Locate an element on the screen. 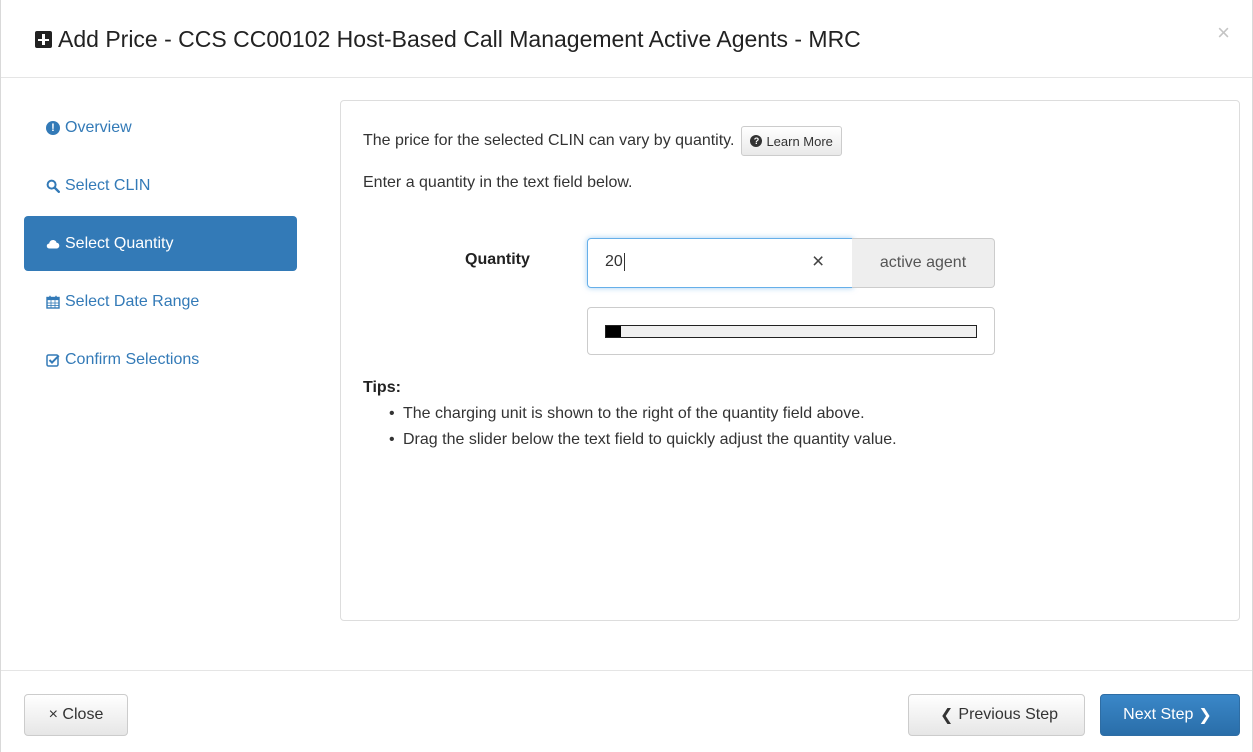 Image resolution: width=1253 pixels, height=752 pixels. chevron-right-icon: ❯ is located at coordinates (1205, 715).